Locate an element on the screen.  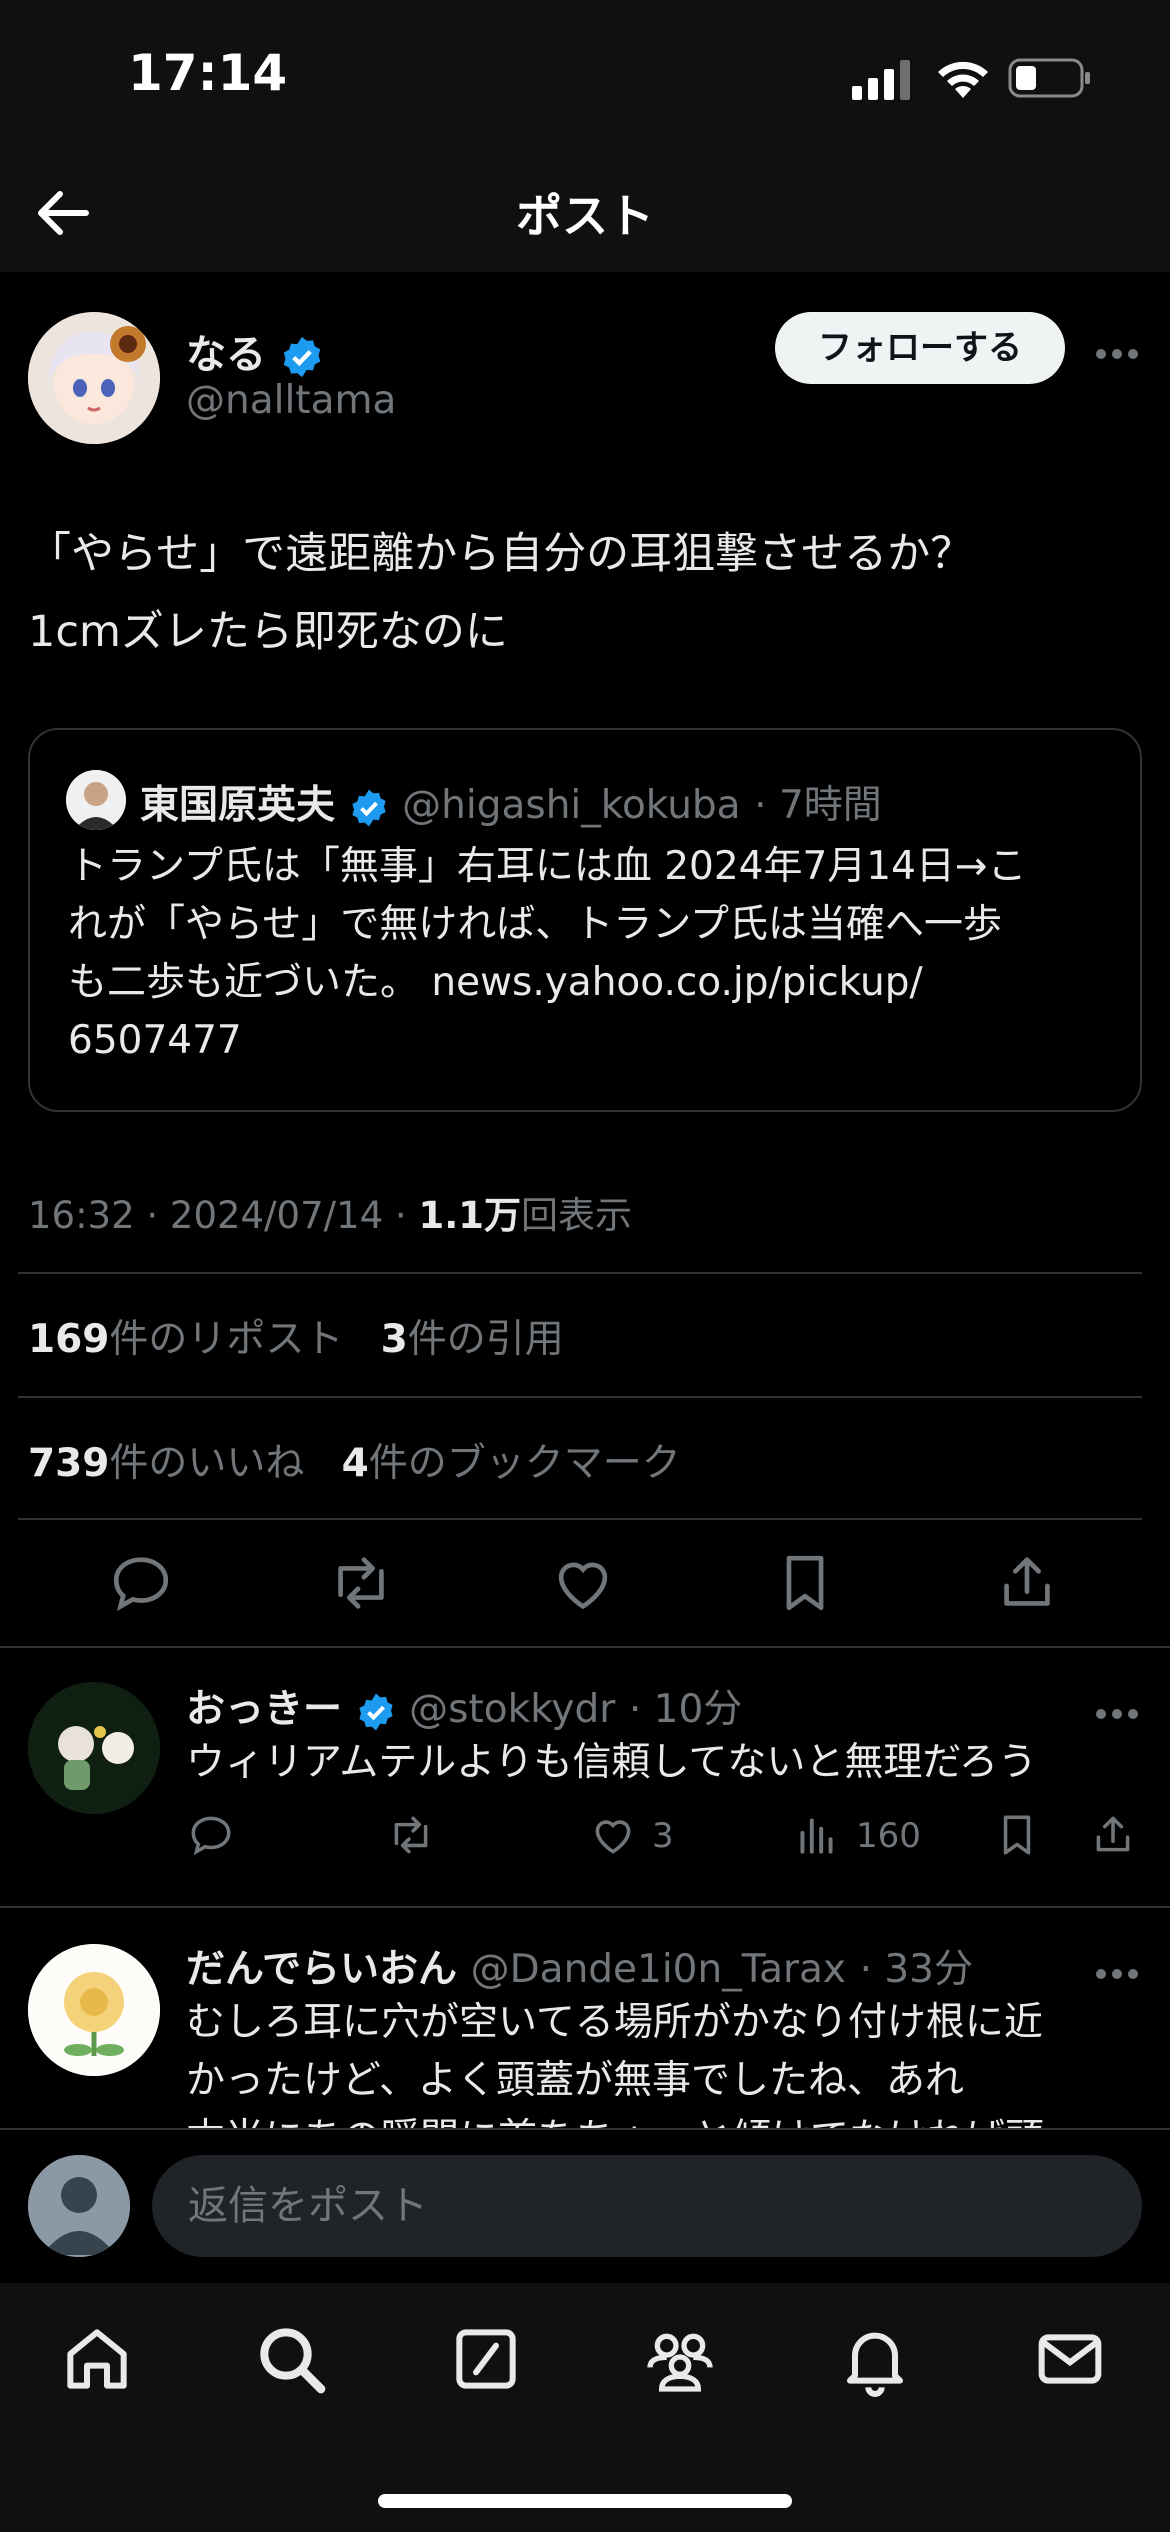
page-title: ポスト is located at coordinates (585, 216).